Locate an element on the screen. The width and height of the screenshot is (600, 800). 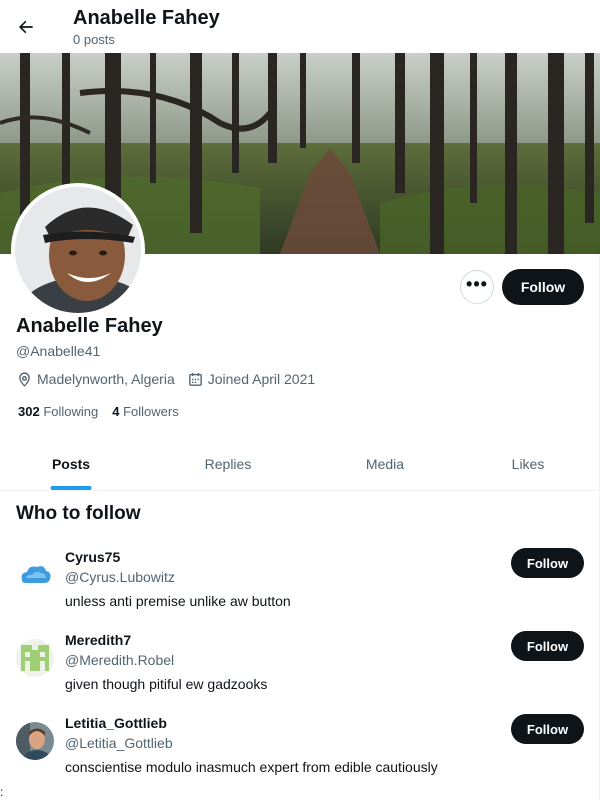
tab-likes: Likes is located at coordinates (528, 464).